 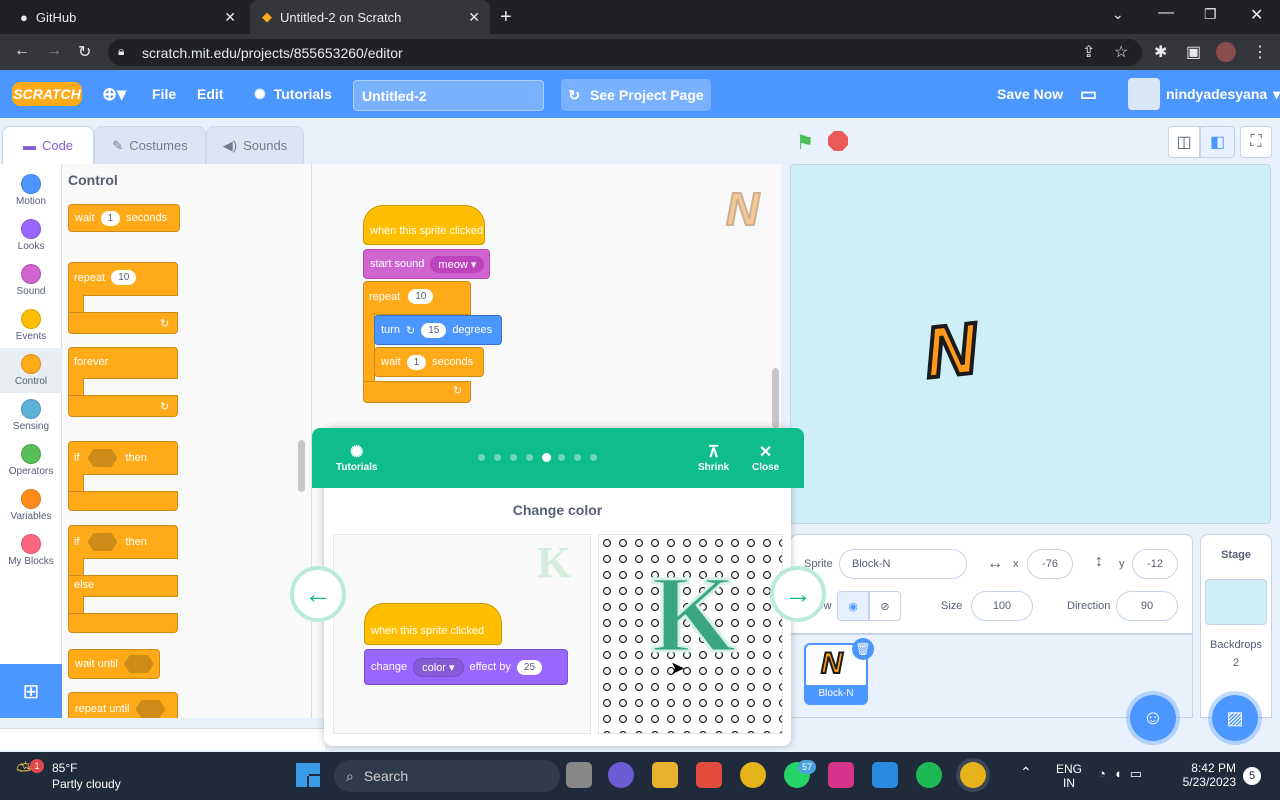 What do you see at coordinates (424, 225) in the screenshot?
I see `script-hat-block: when this sprite clicked` at bounding box center [424, 225].